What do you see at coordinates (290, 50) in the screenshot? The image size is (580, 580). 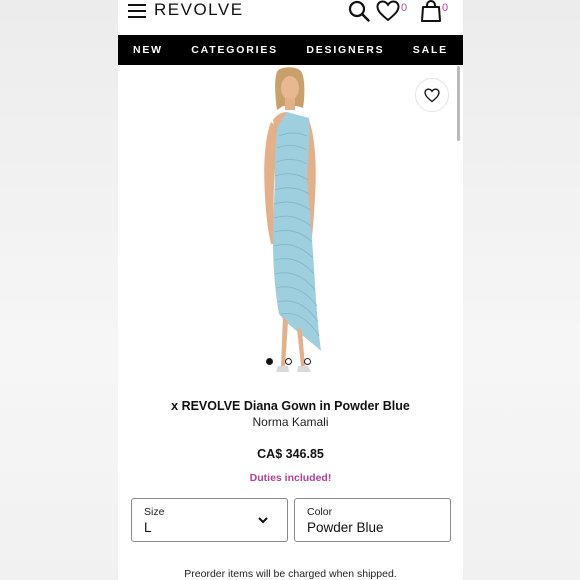 I see `main-nav: NEW CATEGORIES DESIGNERS SALE` at bounding box center [290, 50].